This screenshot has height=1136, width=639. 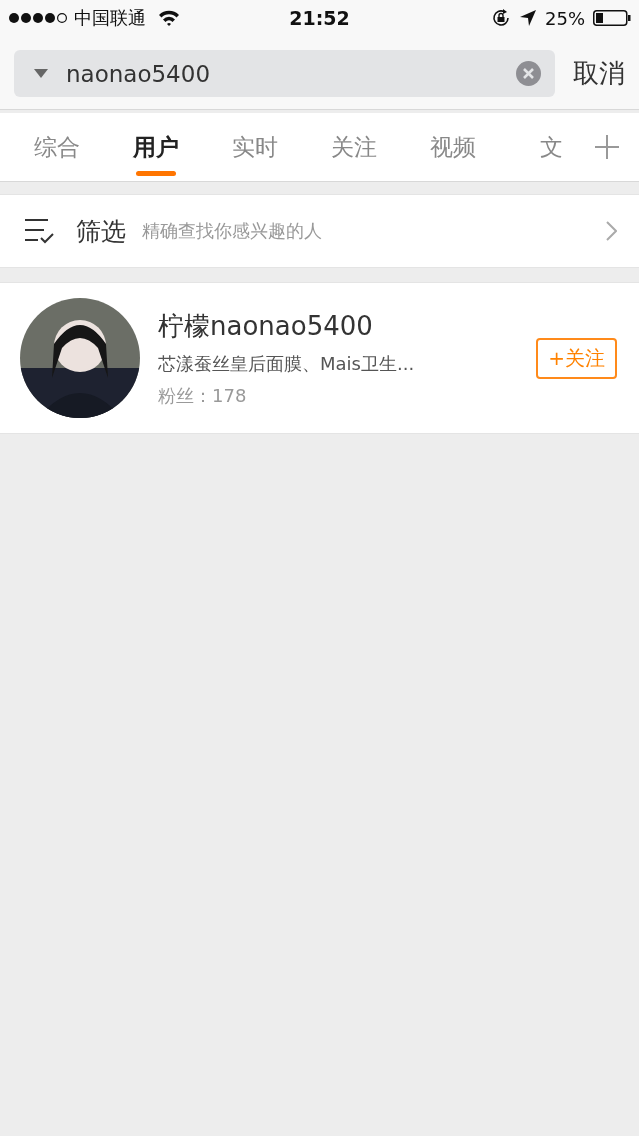 What do you see at coordinates (501, 18) in the screenshot?
I see `rotation-lock-icon` at bounding box center [501, 18].